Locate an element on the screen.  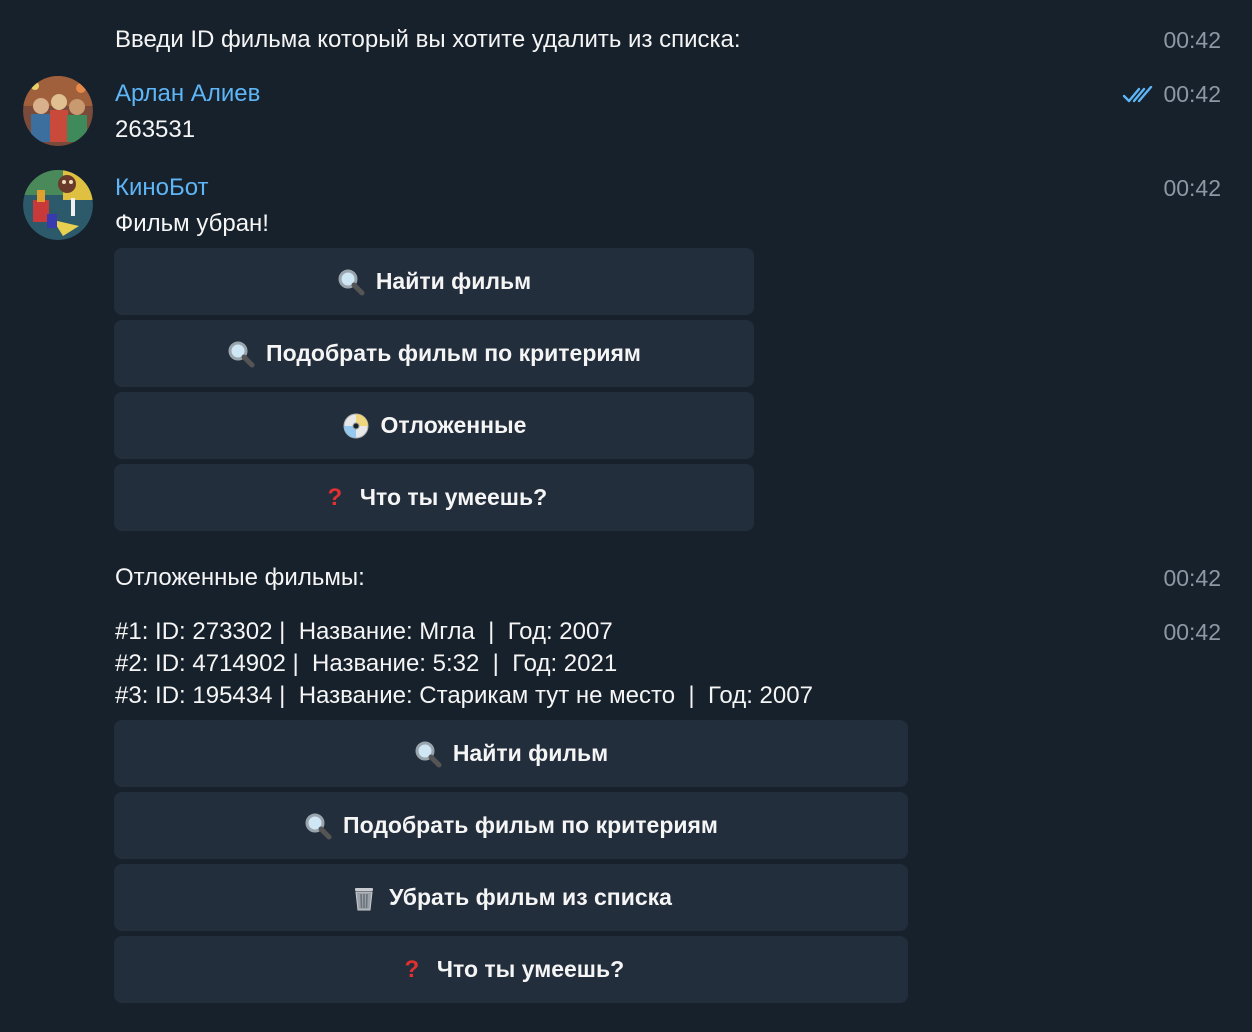
wastebasket-icon is located at coordinates (364, 898).